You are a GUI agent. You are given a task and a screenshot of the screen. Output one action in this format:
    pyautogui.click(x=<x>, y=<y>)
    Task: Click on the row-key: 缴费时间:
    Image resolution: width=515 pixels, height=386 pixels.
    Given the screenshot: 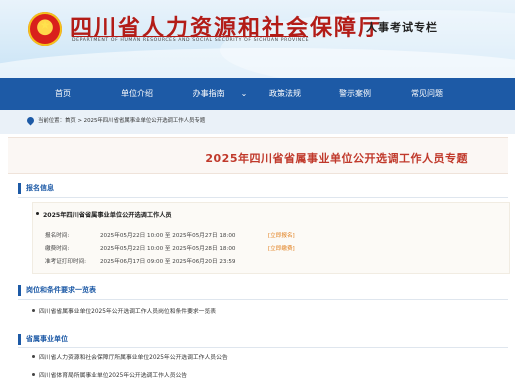 What is the action you would take?
    pyautogui.click(x=57, y=249)
    